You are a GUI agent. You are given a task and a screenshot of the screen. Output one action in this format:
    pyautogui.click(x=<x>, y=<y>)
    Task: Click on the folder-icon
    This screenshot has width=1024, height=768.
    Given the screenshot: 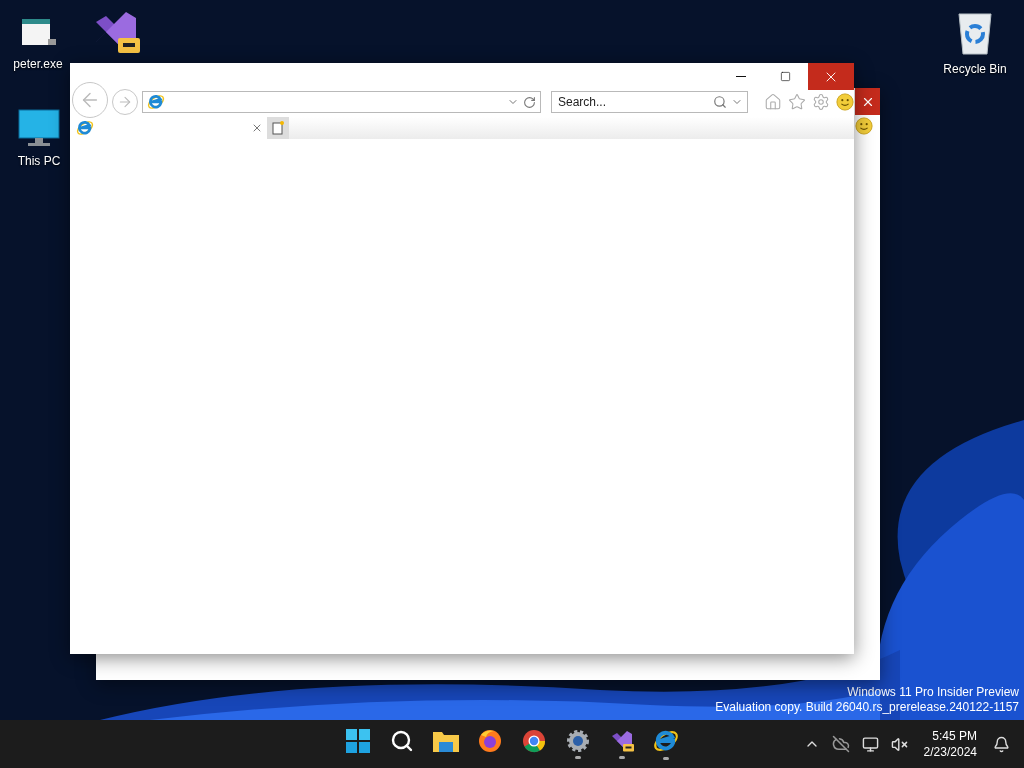 What is the action you would take?
    pyautogui.click(x=446, y=741)
    